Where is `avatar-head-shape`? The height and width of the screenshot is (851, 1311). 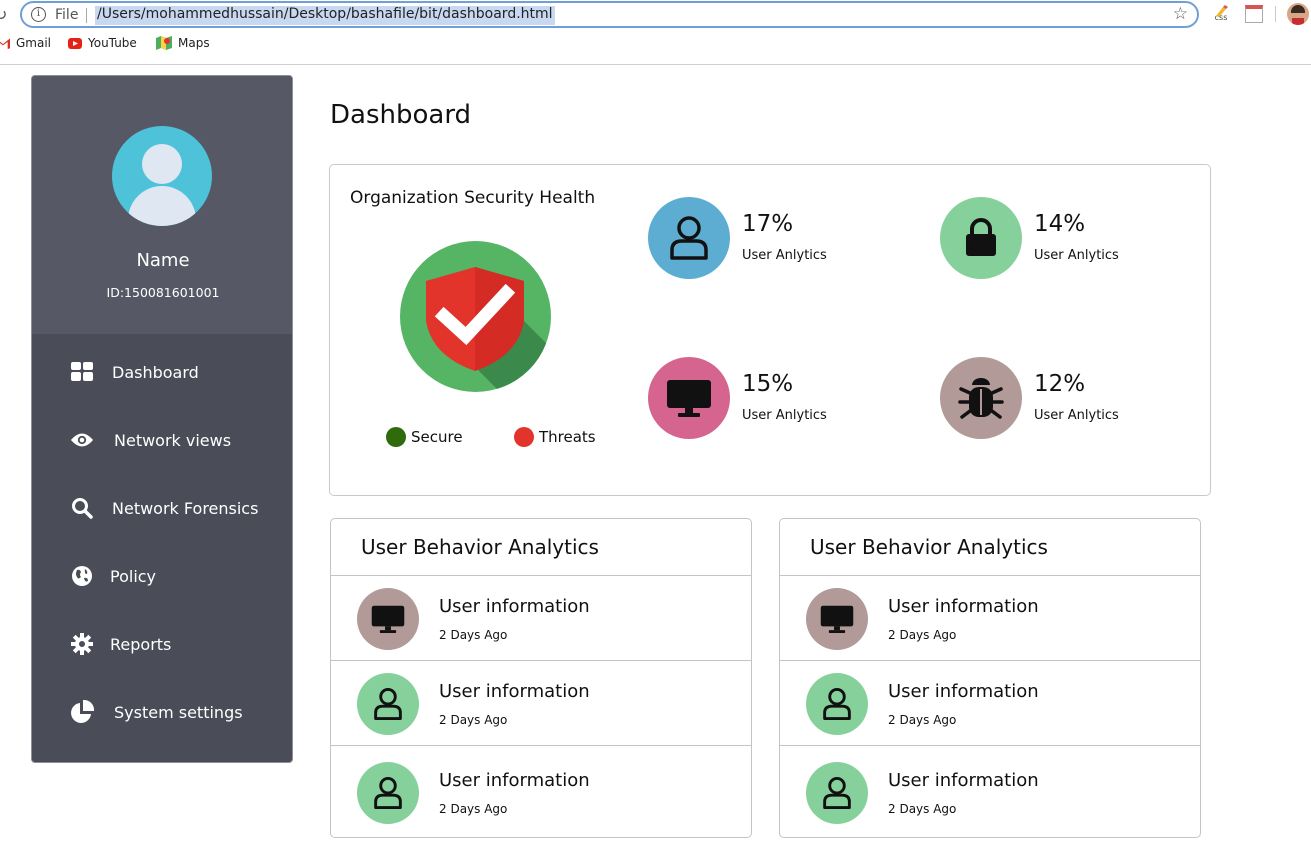 avatar-head-shape is located at coordinates (162, 164).